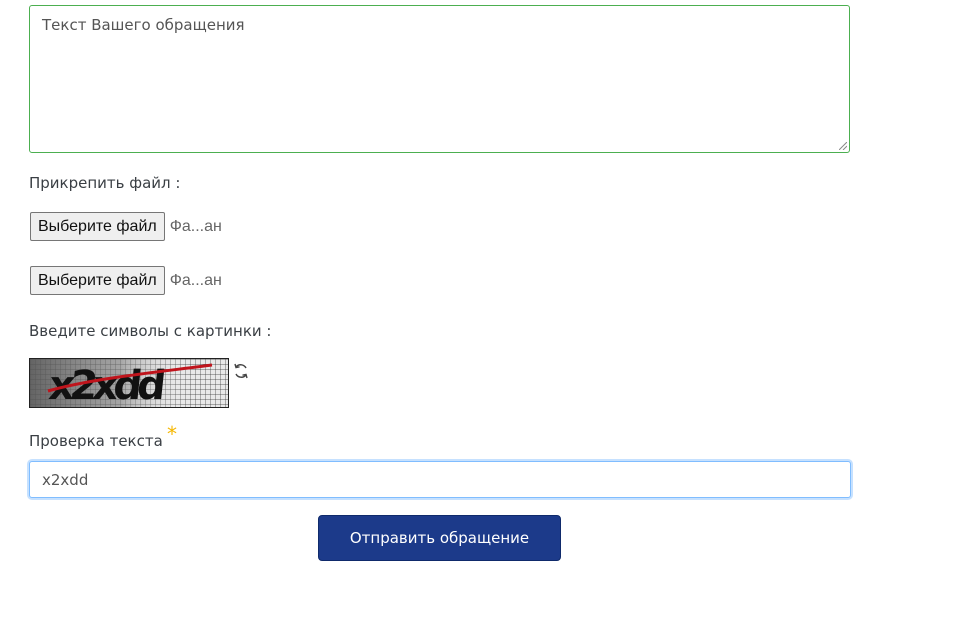 The height and width of the screenshot is (626, 956). I want to click on file-input-1: Выберите файл Фа...ан, so click(126, 226).